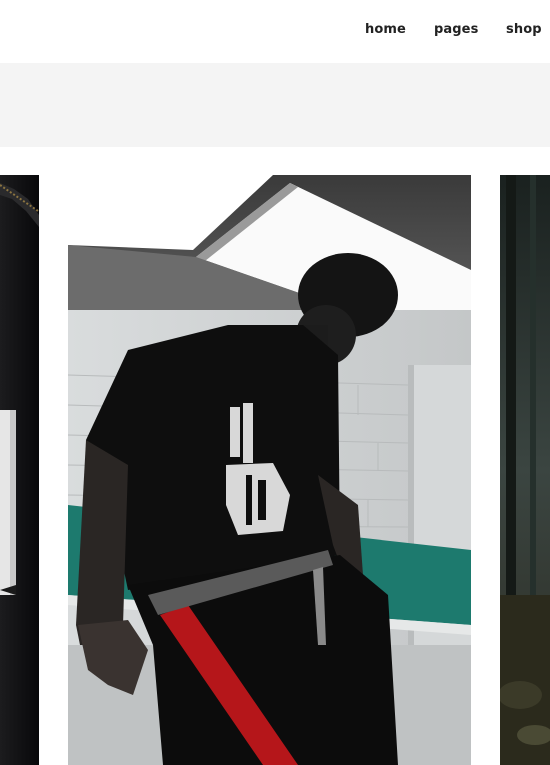  I want to click on nav-link-pages: pages, so click(456, 29).